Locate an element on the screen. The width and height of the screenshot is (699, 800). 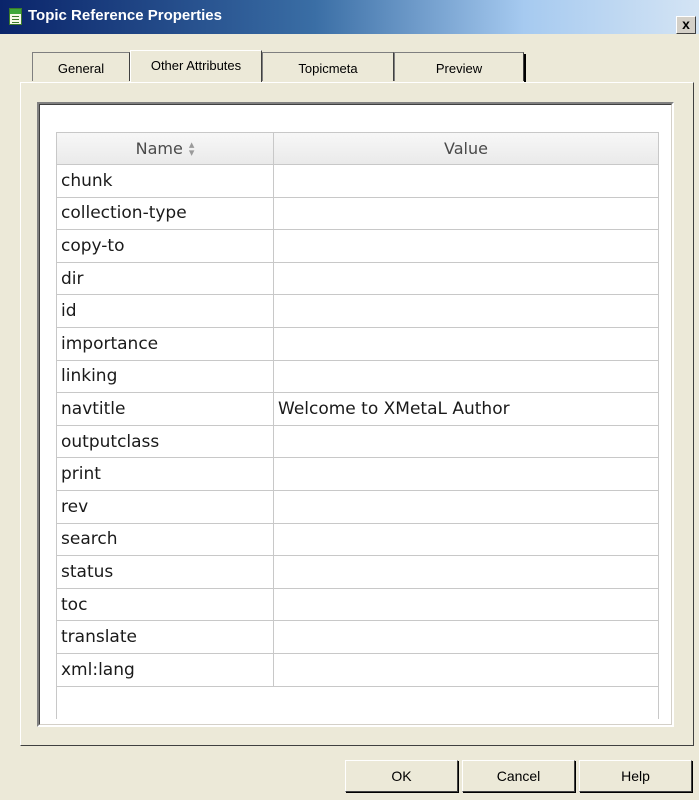
document-icon is located at coordinates (15, 16).